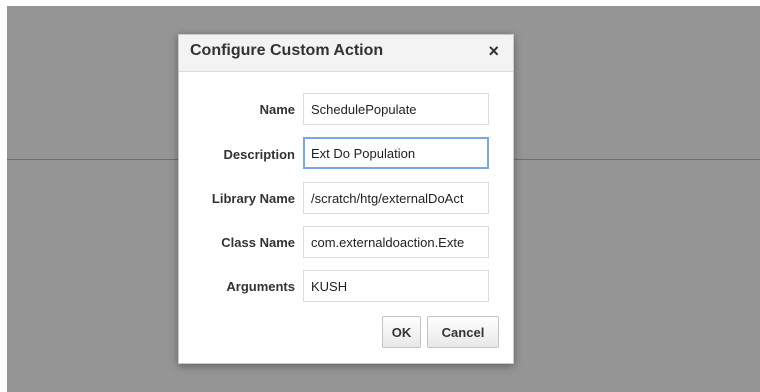 This screenshot has width=760, height=392. I want to click on dialog-titlebar: Configure Custom Action ×, so click(346, 53).